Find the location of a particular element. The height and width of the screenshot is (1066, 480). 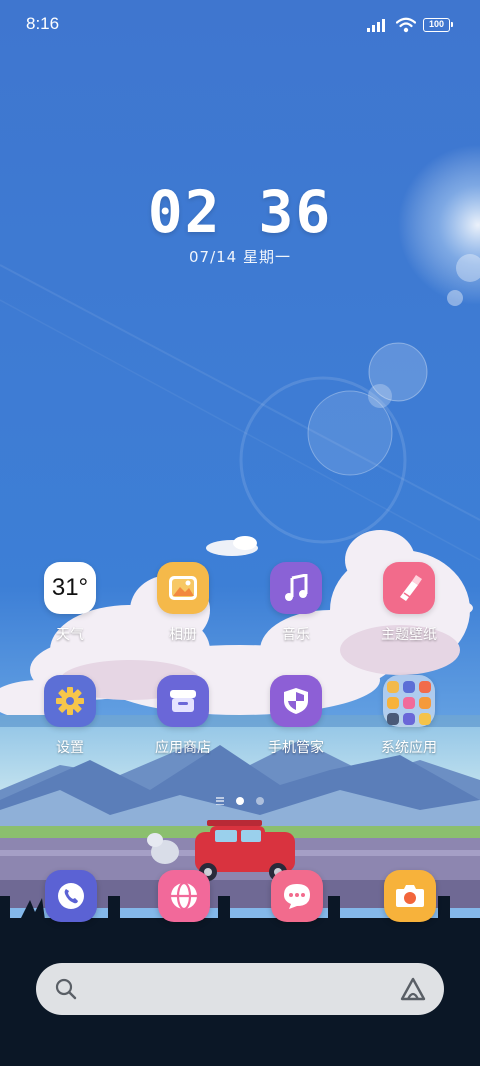

weather-temp: 31° is located at coordinates (70, 587).